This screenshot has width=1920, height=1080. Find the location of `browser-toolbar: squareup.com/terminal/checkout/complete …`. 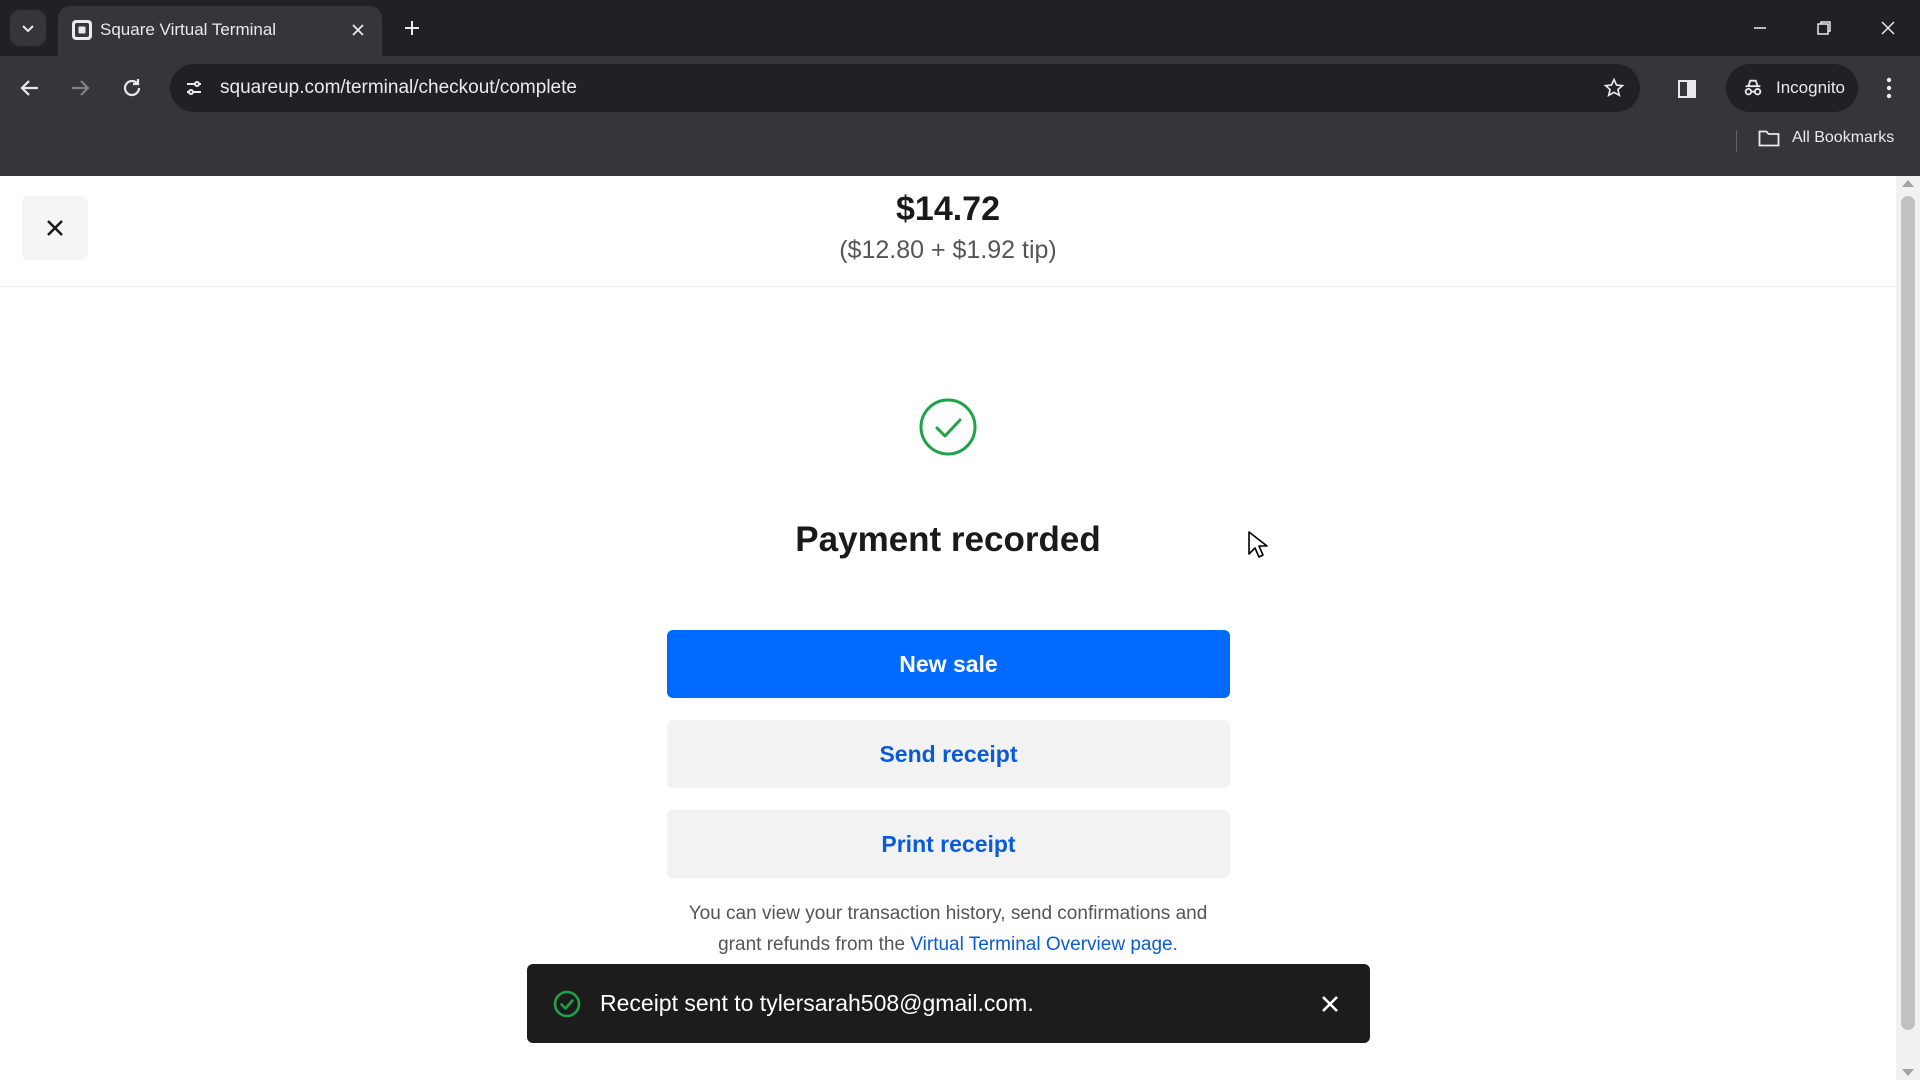

browser-toolbar: squareup.com/terminal/checkout/complete … is located at coordinates (960, 116).